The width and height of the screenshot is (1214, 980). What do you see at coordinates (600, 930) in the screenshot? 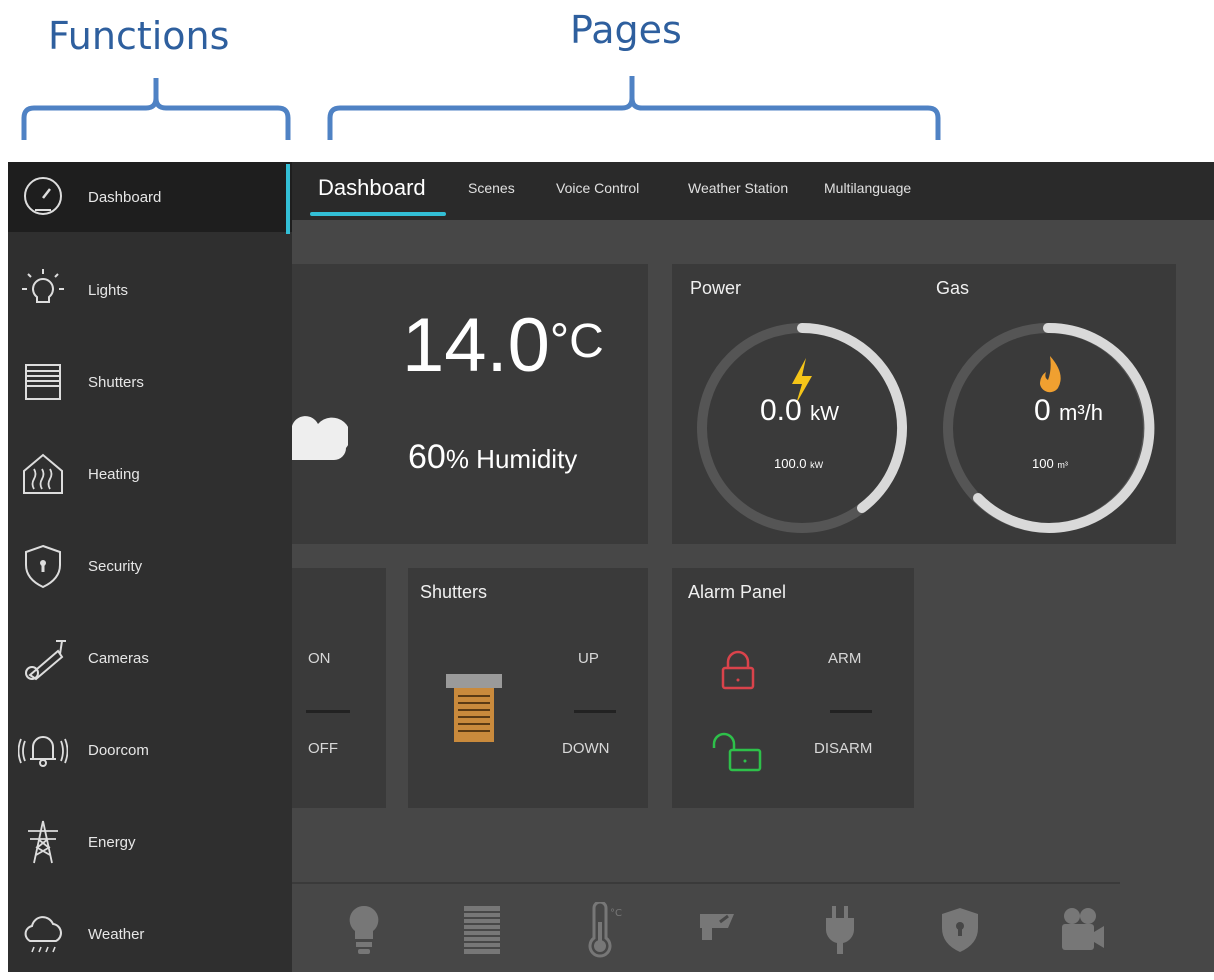
I see `thermometer-icon: °C` at bounding box center [600, 930].